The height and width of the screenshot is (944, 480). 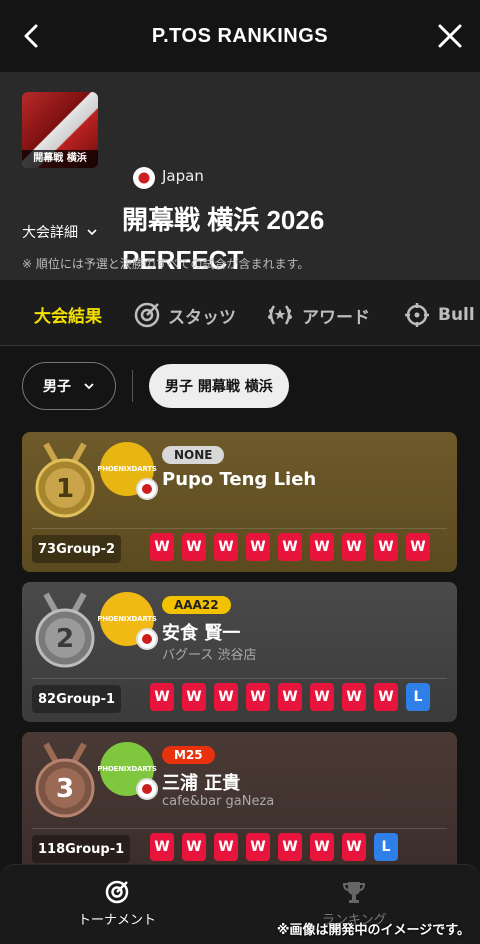 I want to click on chevron-left-icon, so click(x=32, y=36).